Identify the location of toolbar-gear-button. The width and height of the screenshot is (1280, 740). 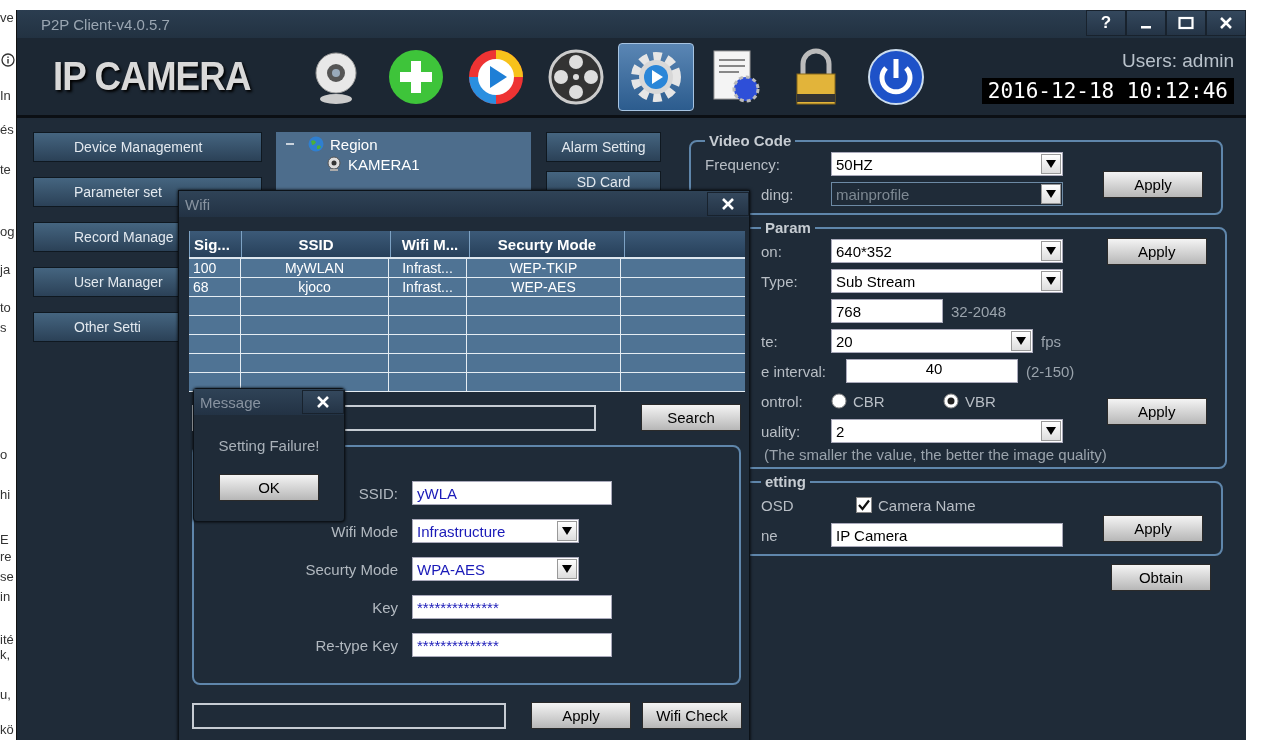
(655, 76).